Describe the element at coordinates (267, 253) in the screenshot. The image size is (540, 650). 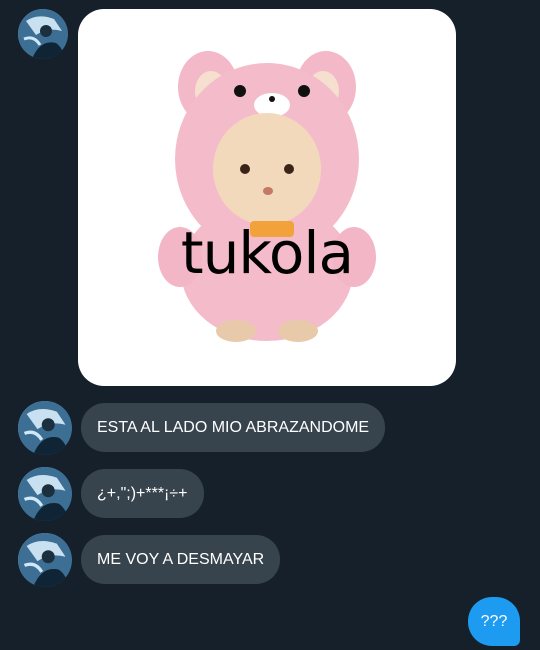
I see `image-caption: tukola` at that location.